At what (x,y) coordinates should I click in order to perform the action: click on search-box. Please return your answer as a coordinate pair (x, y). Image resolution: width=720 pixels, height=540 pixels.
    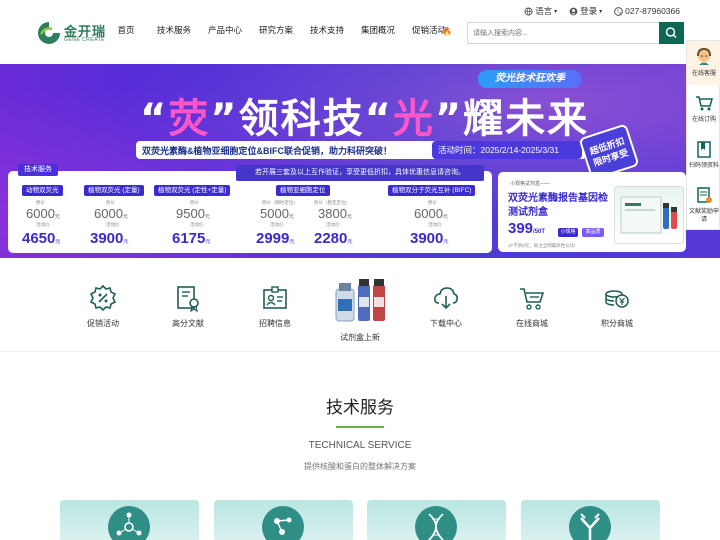
    Looking at the image, I should click on (575, 33).